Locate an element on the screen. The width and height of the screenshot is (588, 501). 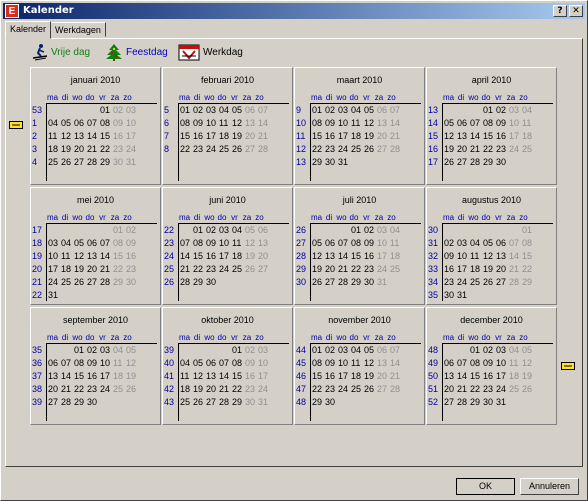
week-number: 38 is located at coordinates (38, 389).